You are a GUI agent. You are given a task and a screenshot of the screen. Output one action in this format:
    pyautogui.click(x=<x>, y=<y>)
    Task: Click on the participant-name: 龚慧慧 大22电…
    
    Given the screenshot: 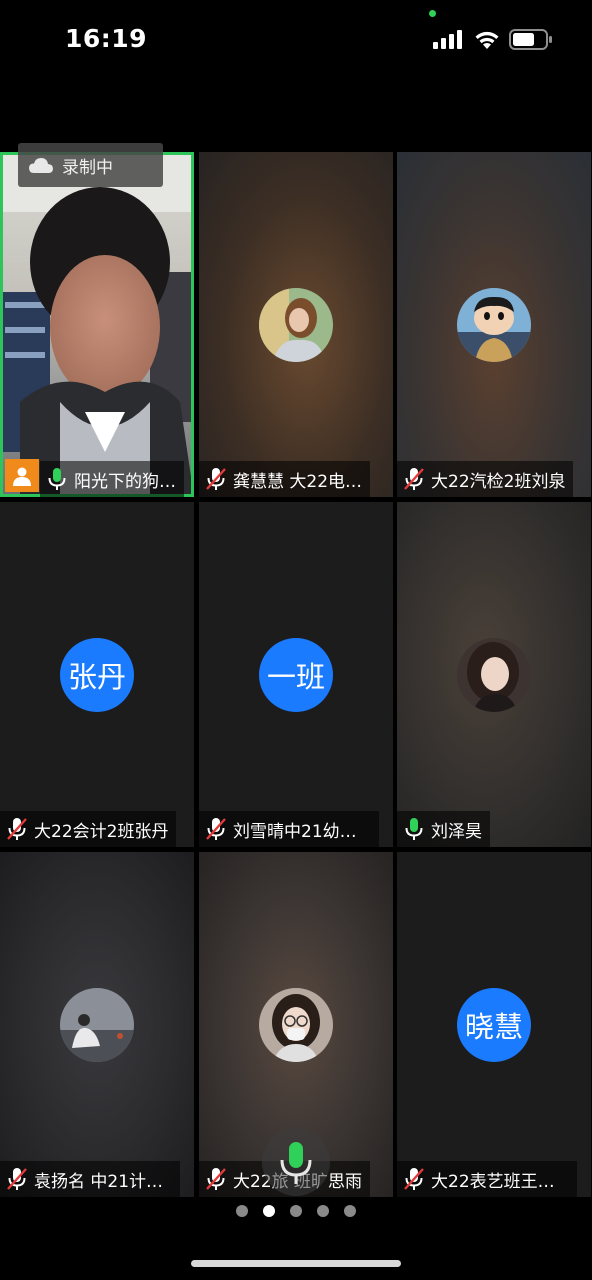 What is the action you would take?
    pyautogui.click(x=298, y=481)
    